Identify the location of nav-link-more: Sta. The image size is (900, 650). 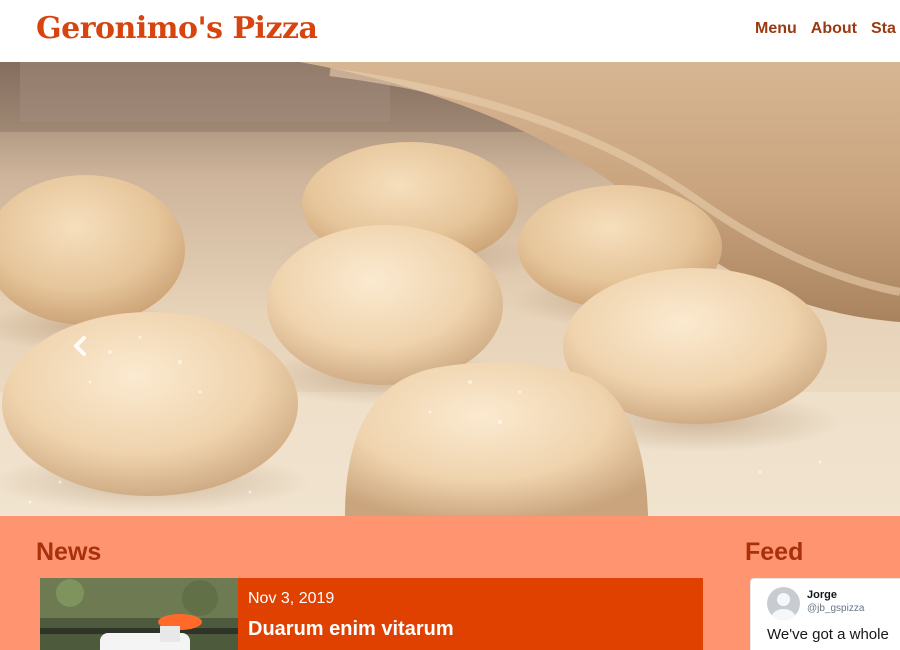
(883, 29).